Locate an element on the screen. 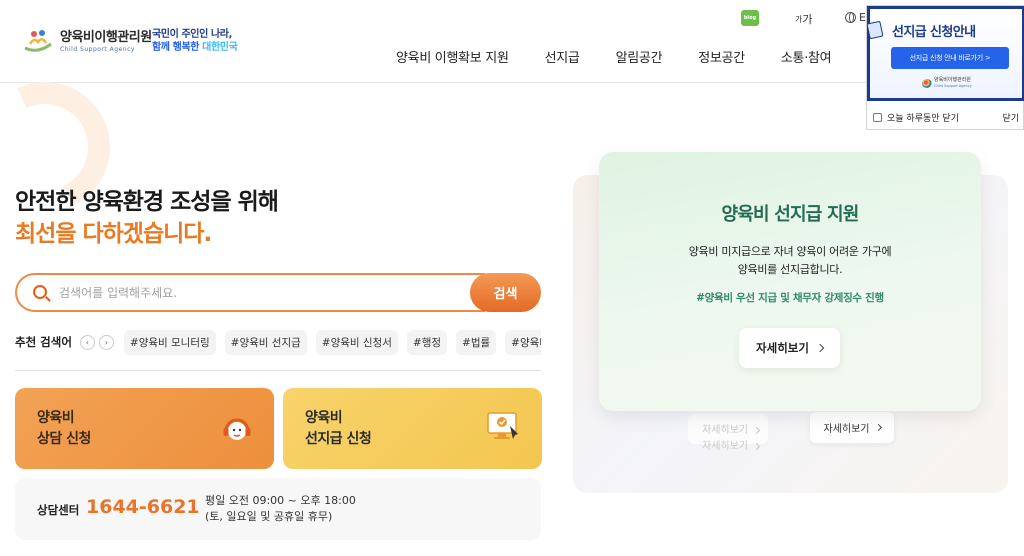 This screenshot has width=1024, height=556. keyword-chip: #양육비 신청서 is located at coordinates (356, 342).